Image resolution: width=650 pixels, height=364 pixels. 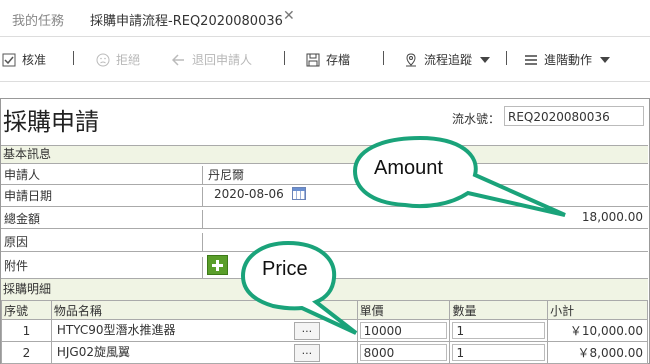 What do you see at coordinates (313, 59) in the screenshot?
I see `floppy-disk-icon` at bounding box center [313, 59].